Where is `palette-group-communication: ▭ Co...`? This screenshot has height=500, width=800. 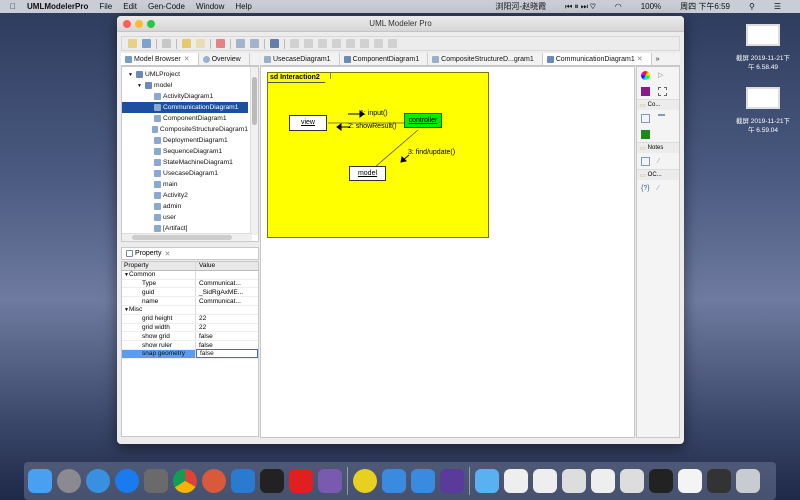
palette-group-communication: ▭ Co... is located at coordinates (658, 104).